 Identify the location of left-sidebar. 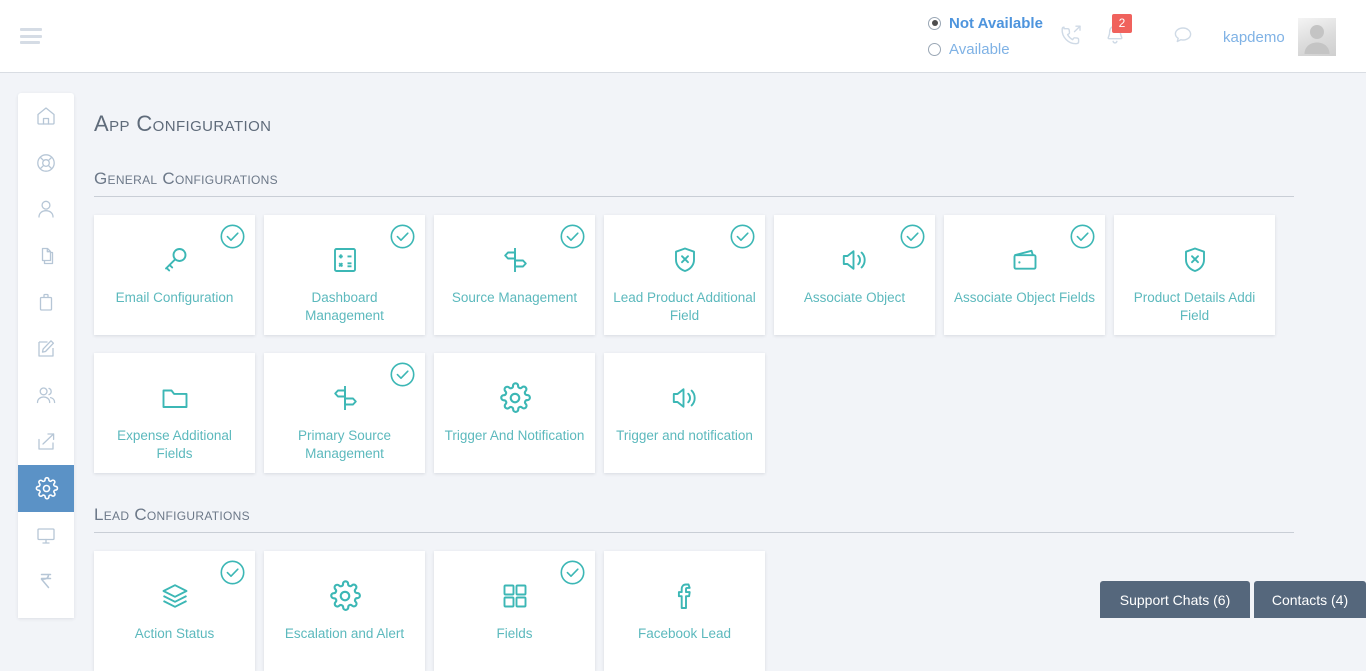
(46, 355).